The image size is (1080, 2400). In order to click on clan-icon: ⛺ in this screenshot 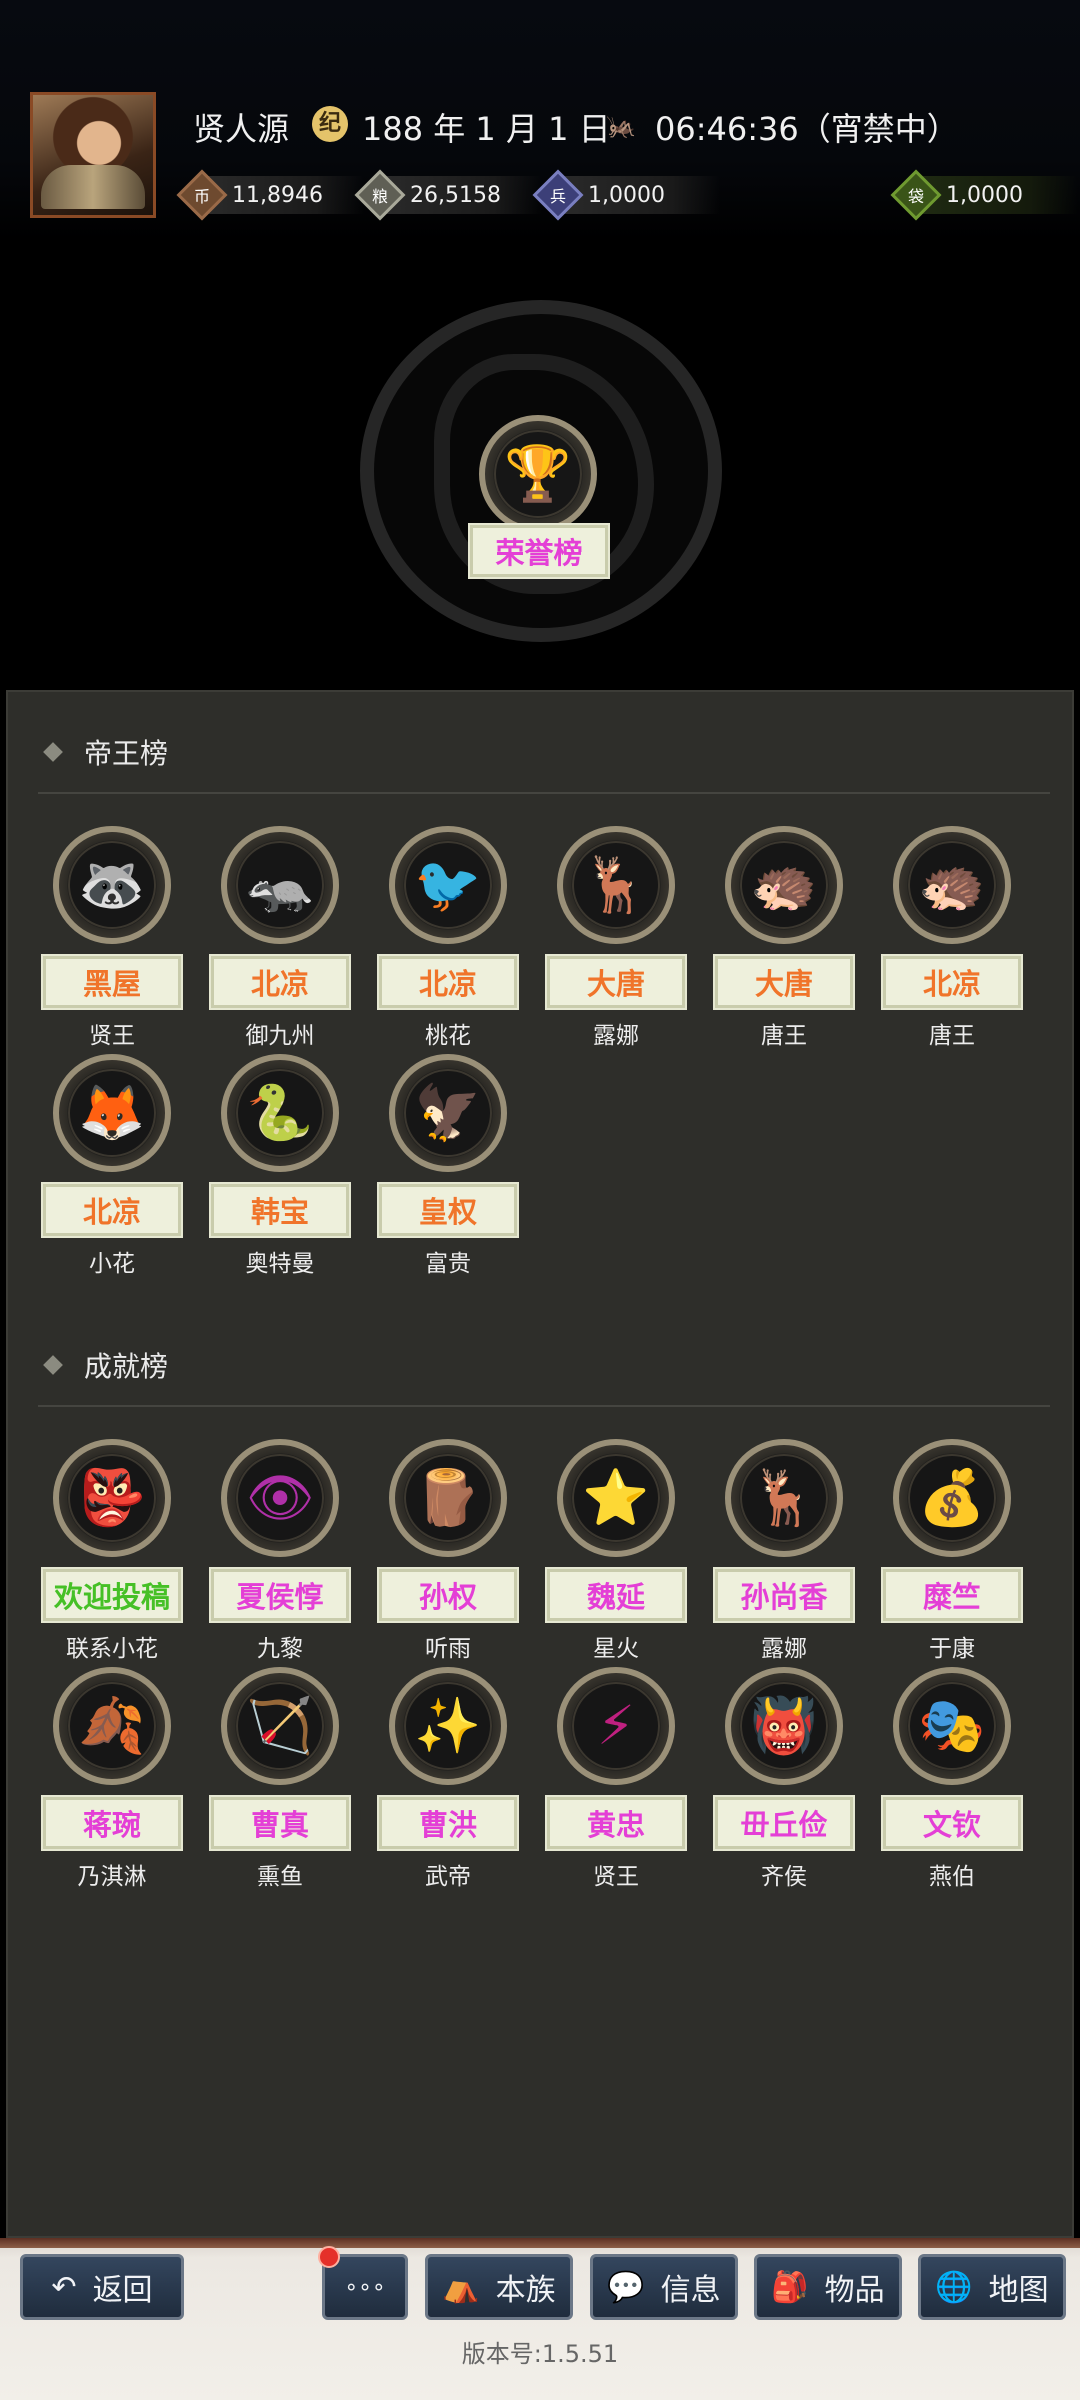, I will do `click(461, 2287)`.